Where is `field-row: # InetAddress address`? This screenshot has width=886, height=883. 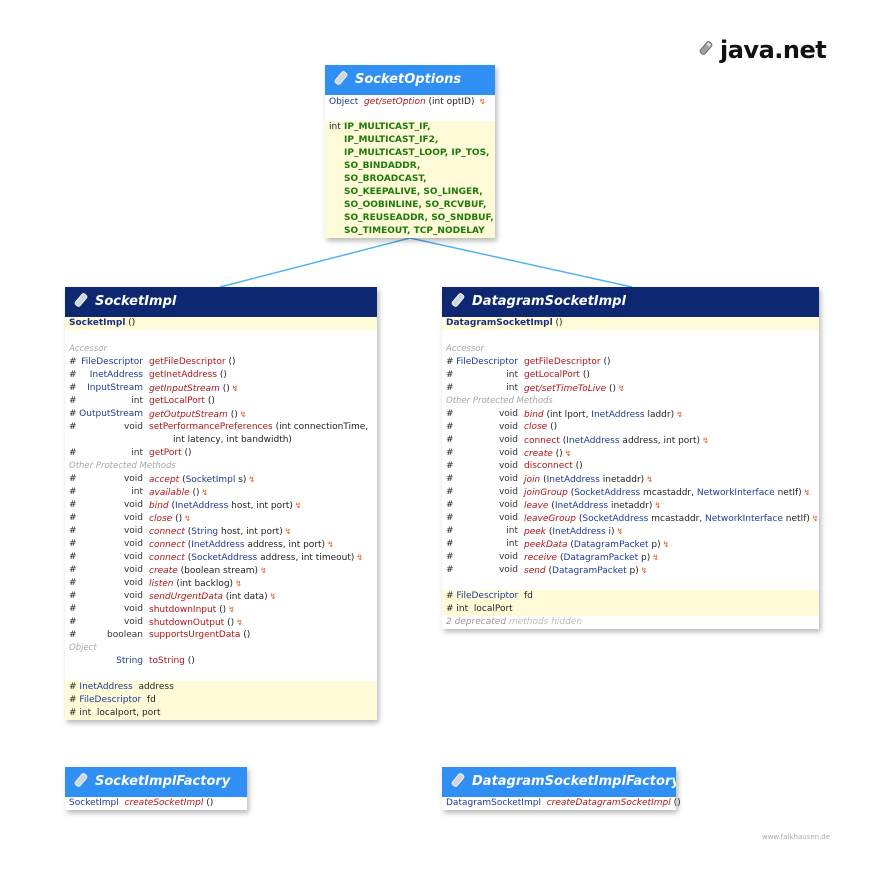 field-row: # InetAddress address is located at coordinates (221, 687).